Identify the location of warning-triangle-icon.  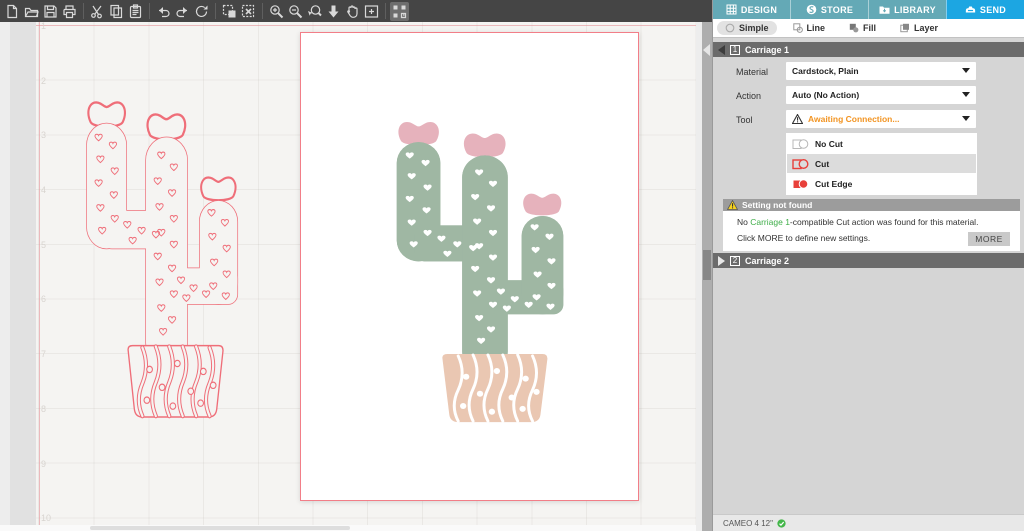
(797, 119).